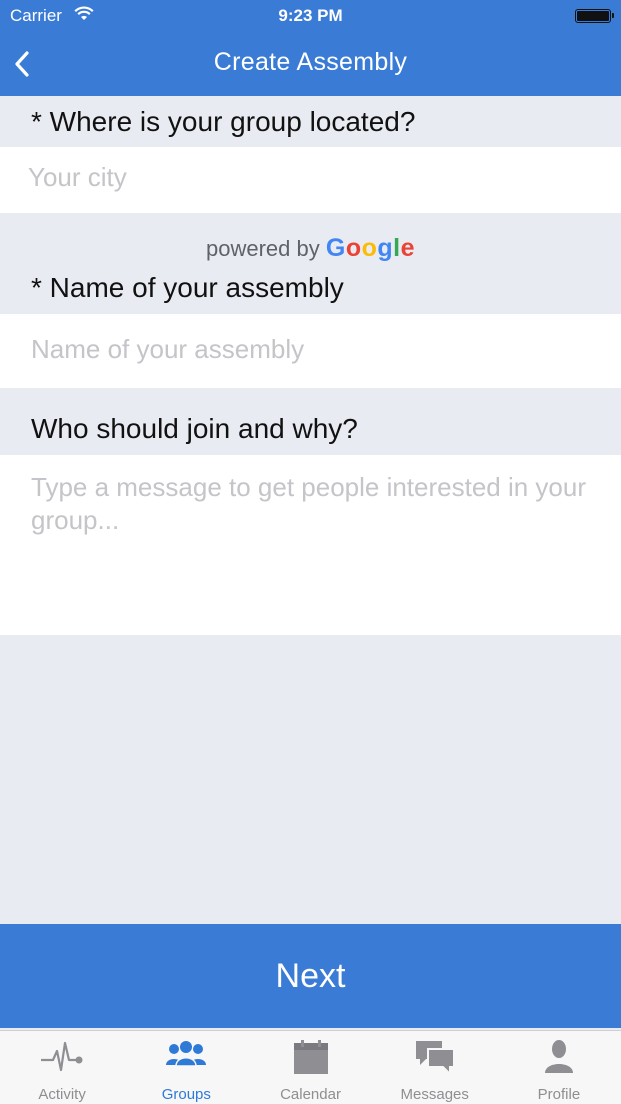 This screenshot has width=621, height=1104. Describe the element at coordinates (435, 1060) in the screenshot. I see `messages-icon` at that location.